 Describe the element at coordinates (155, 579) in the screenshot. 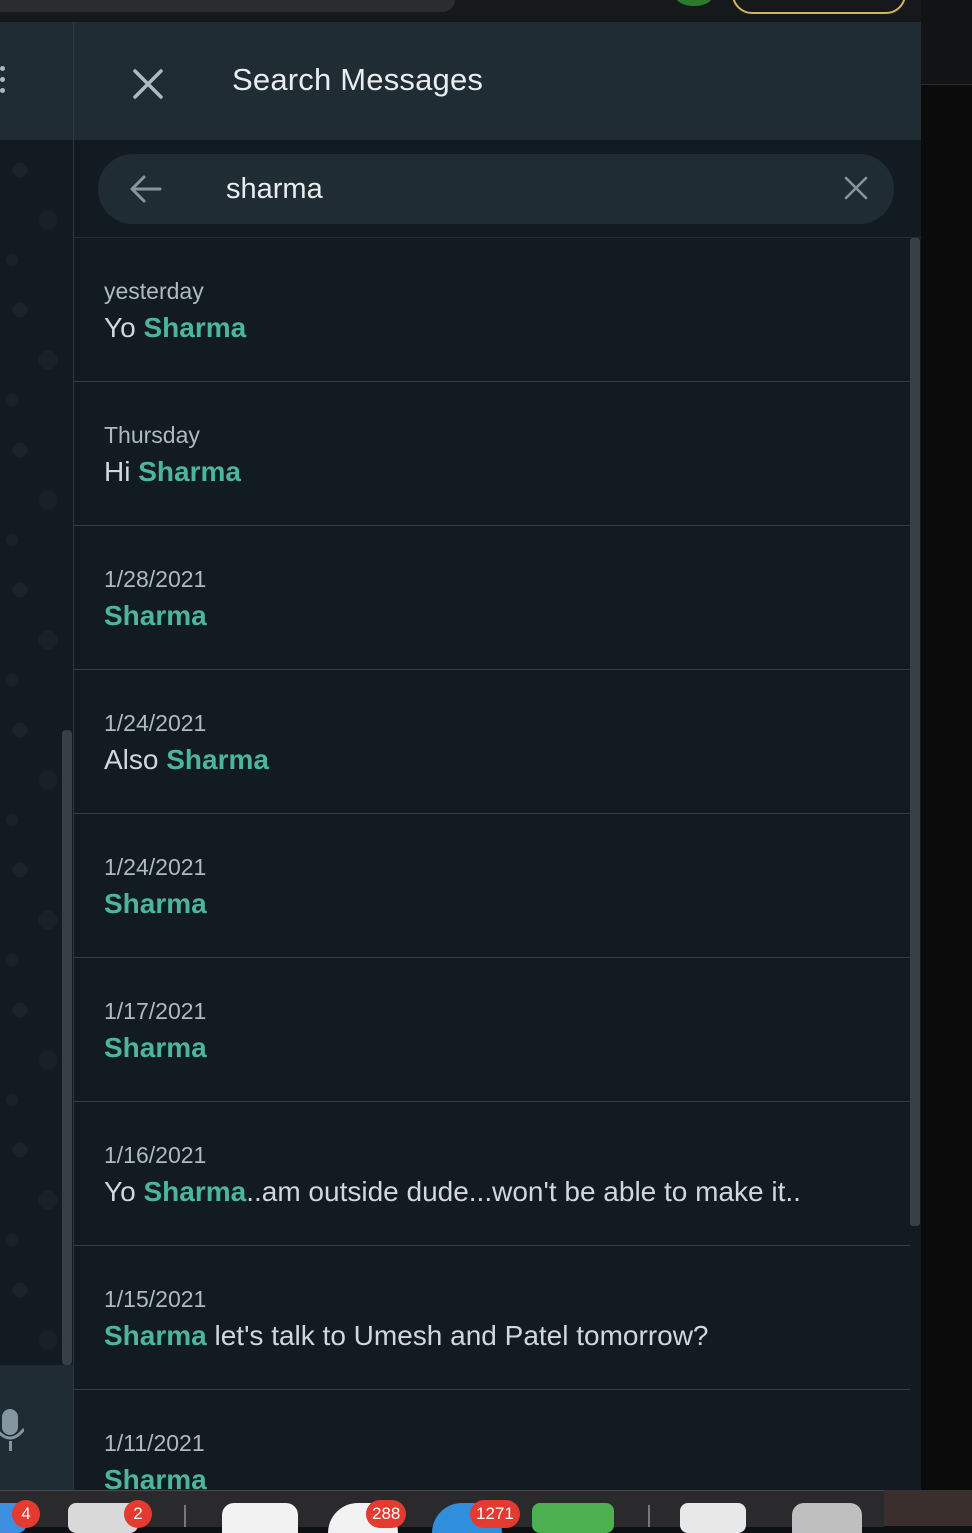

I see `result-date: 1/28/2021` at that location.